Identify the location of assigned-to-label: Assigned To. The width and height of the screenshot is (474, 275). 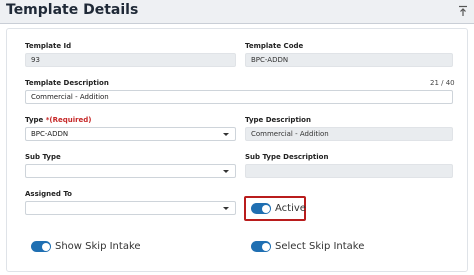
(48, 194).